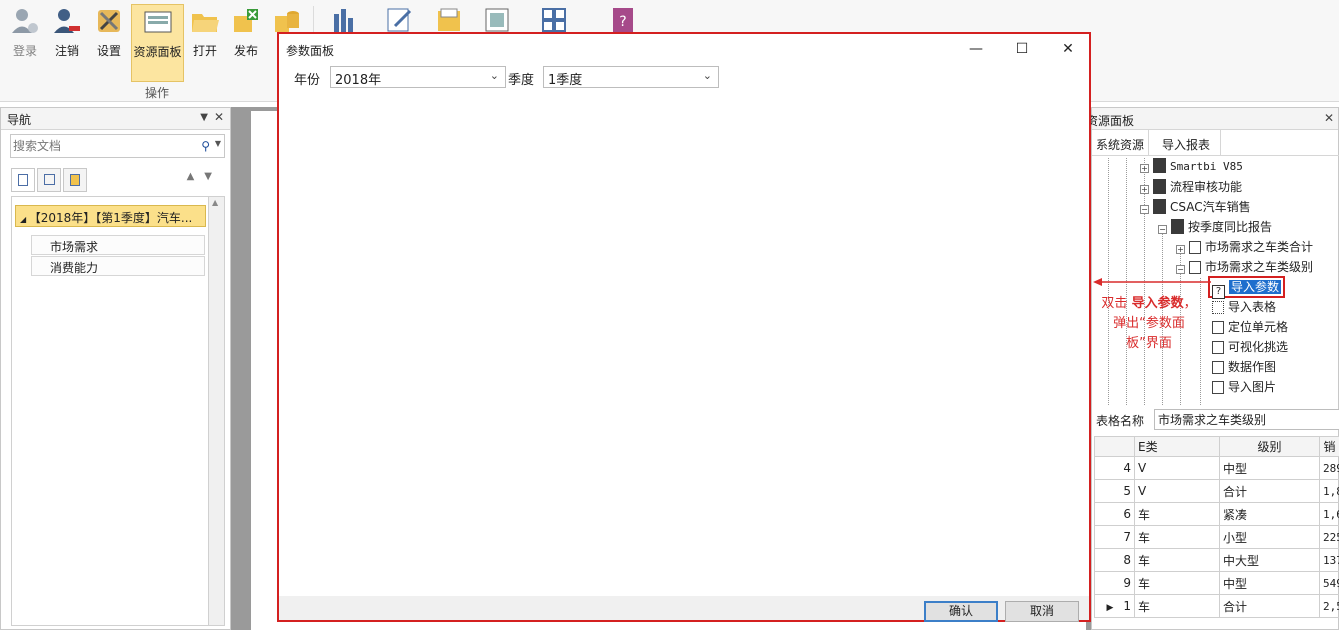  Describe the element at coordinates (75, 180) in the screenshot. I see `tab-outline-view` at that location.